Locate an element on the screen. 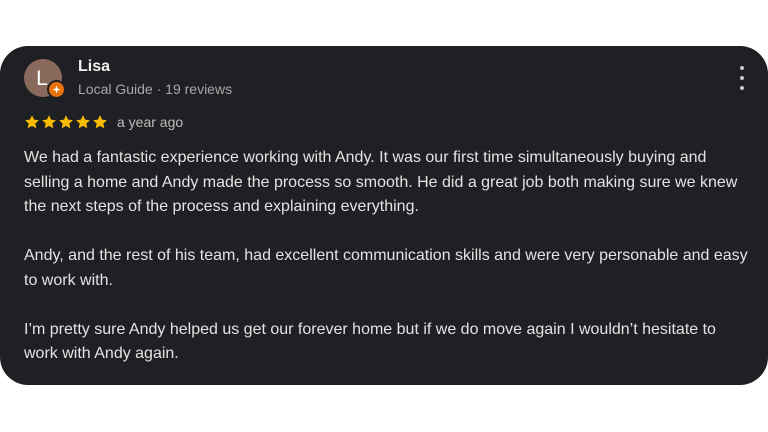 The image size is (768, 432). local-guide-badge-icon is located at coordinates (56, 89).